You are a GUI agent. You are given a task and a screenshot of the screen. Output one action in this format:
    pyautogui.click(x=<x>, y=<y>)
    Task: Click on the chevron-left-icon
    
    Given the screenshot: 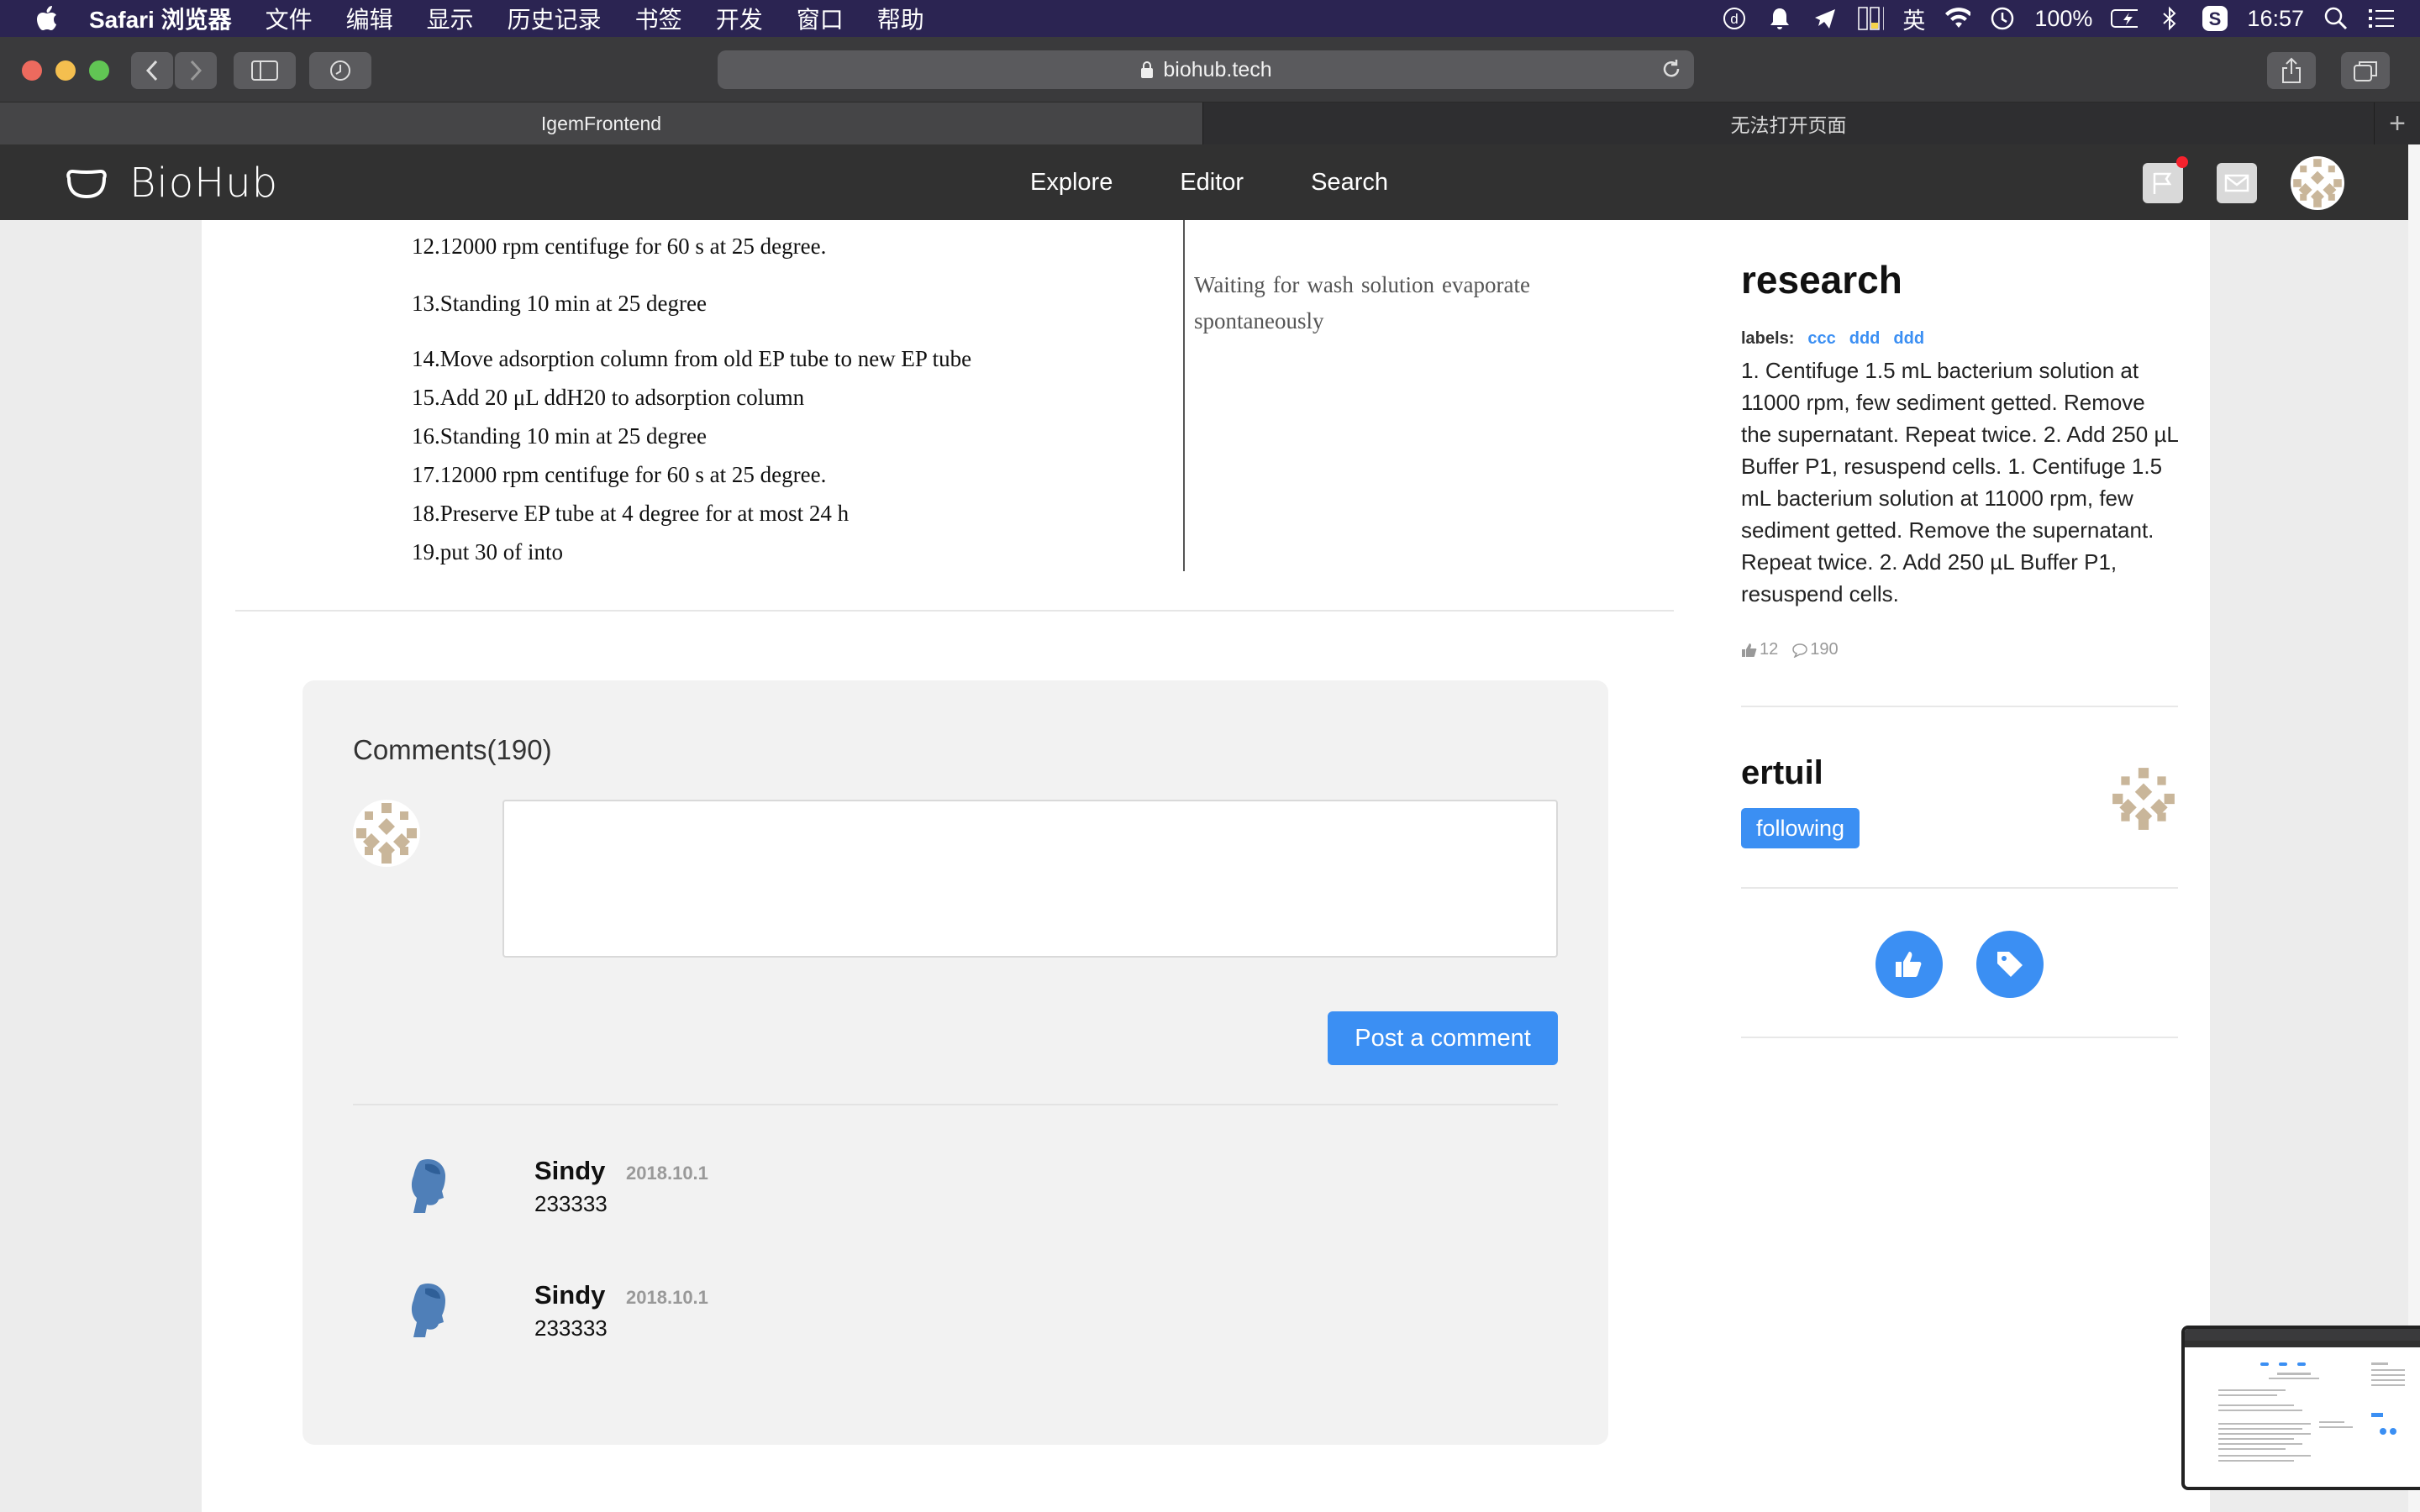 What is the action you would take?
    pyautogui.click(x=151, y=70)
    